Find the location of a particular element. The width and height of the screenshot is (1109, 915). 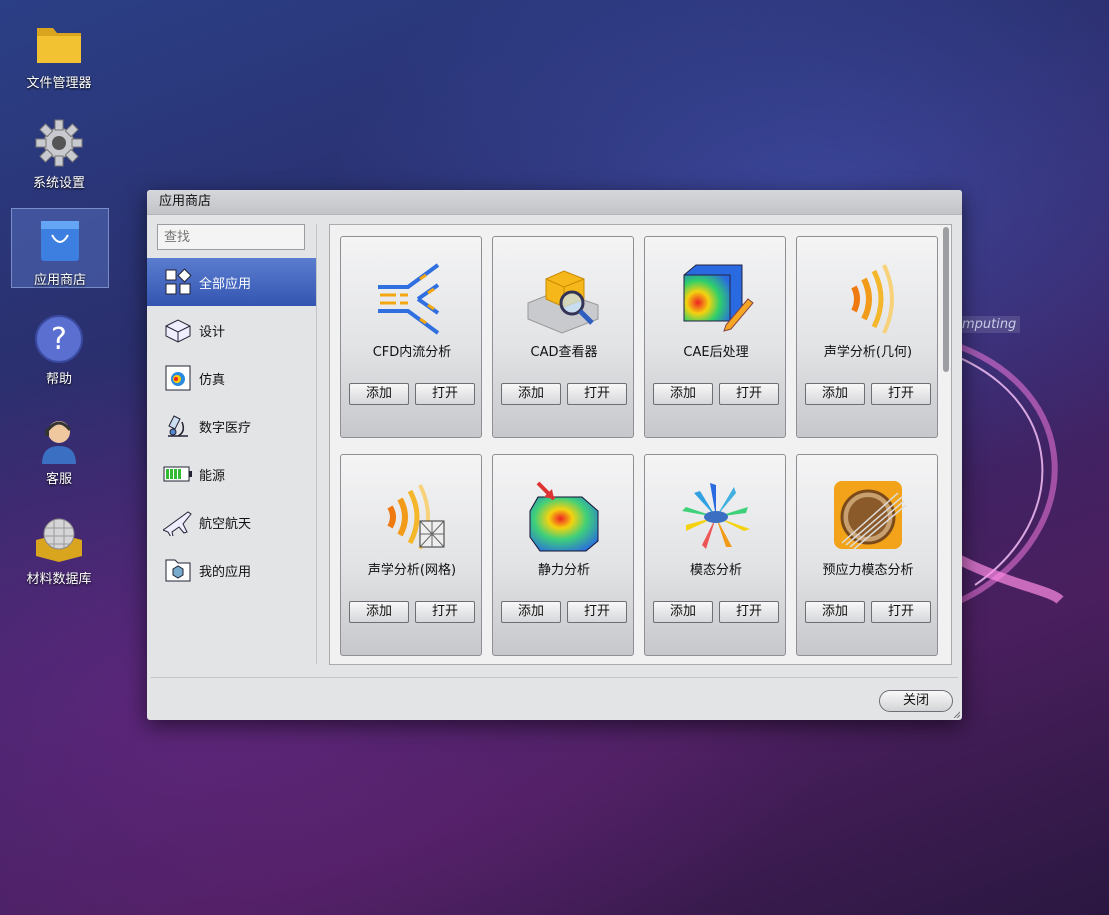

category-digital-medical: 数字医疗 is located at coordinates (232, 426).